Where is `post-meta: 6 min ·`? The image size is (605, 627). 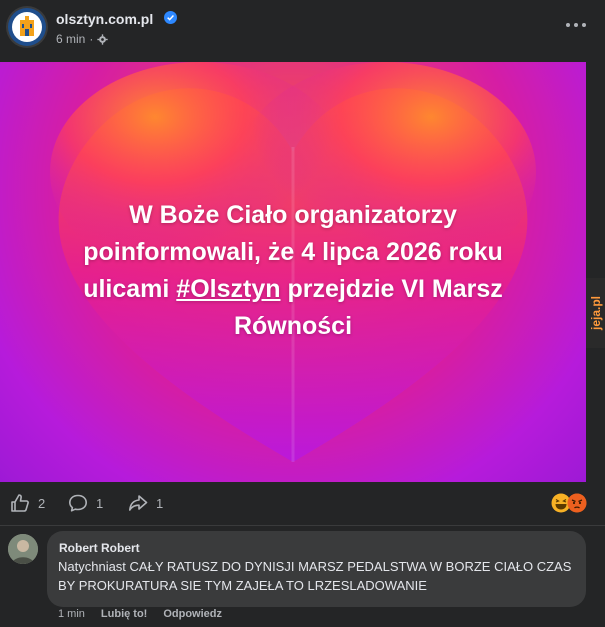
post-meta: 6 min · is located at coordinates (82, 39).